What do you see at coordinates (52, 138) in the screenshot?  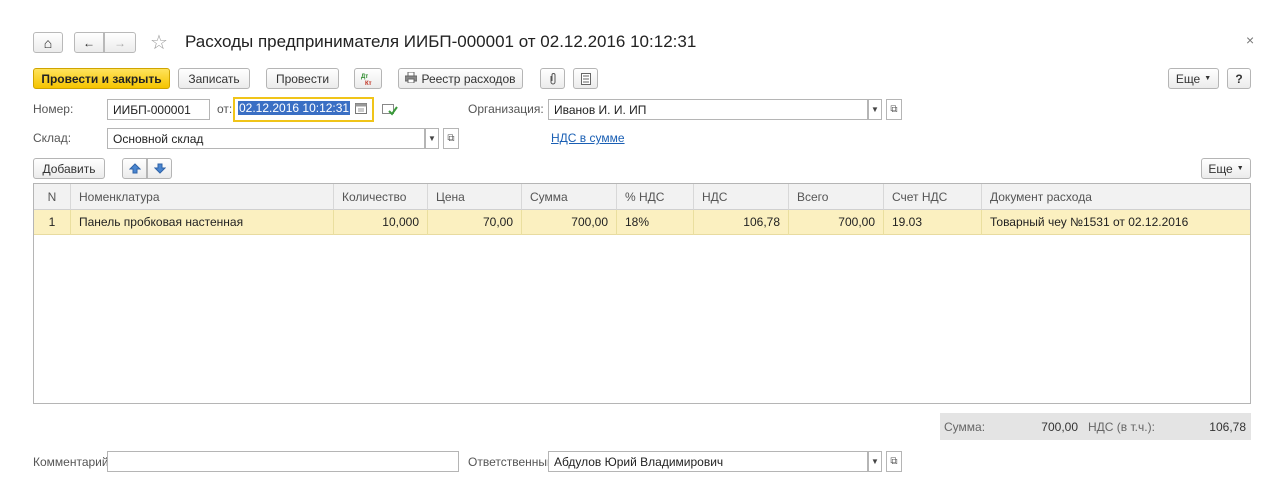 I see `warehouse-label: Склад:` at bounding box center [52, 138].